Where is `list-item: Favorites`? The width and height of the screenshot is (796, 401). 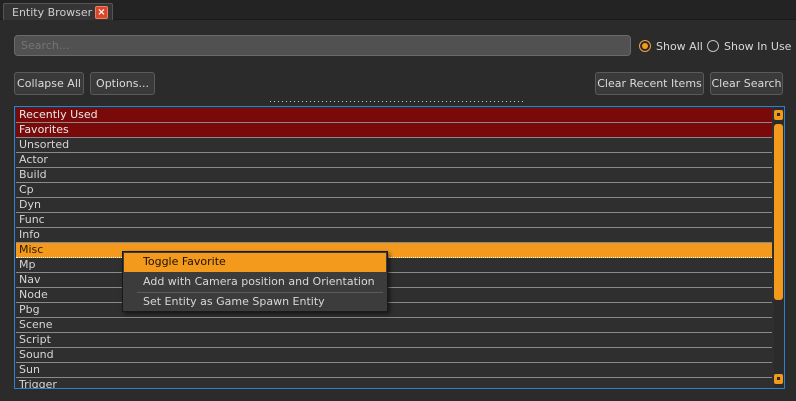
list-item: Favorites is located at coordinates (394, 130).